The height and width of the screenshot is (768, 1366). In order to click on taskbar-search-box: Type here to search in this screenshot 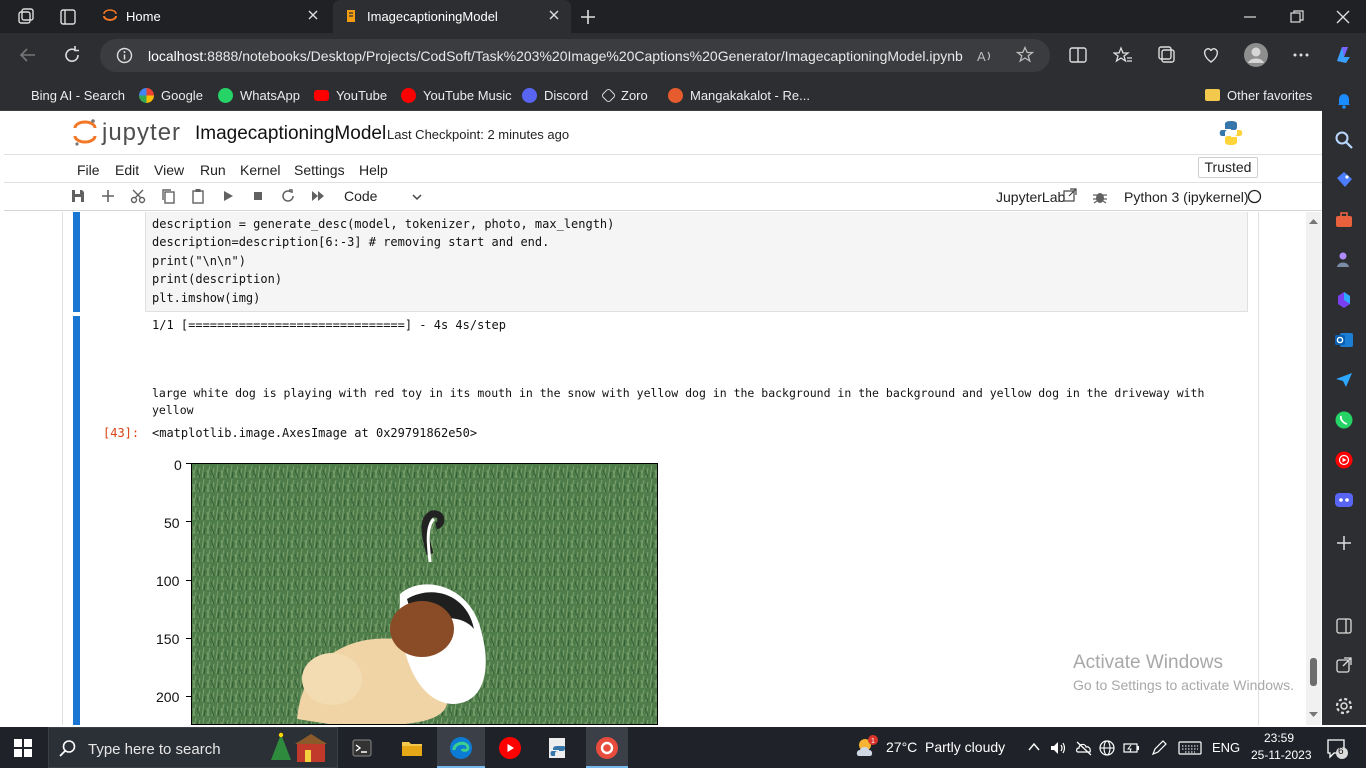, I will do `click(193, 747)`.